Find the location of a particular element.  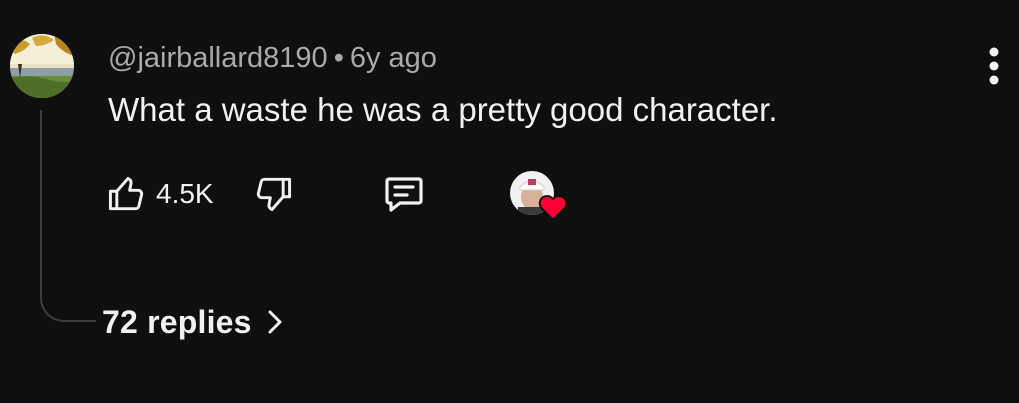

creator-heart-badge is located at coordinates (539, 196).